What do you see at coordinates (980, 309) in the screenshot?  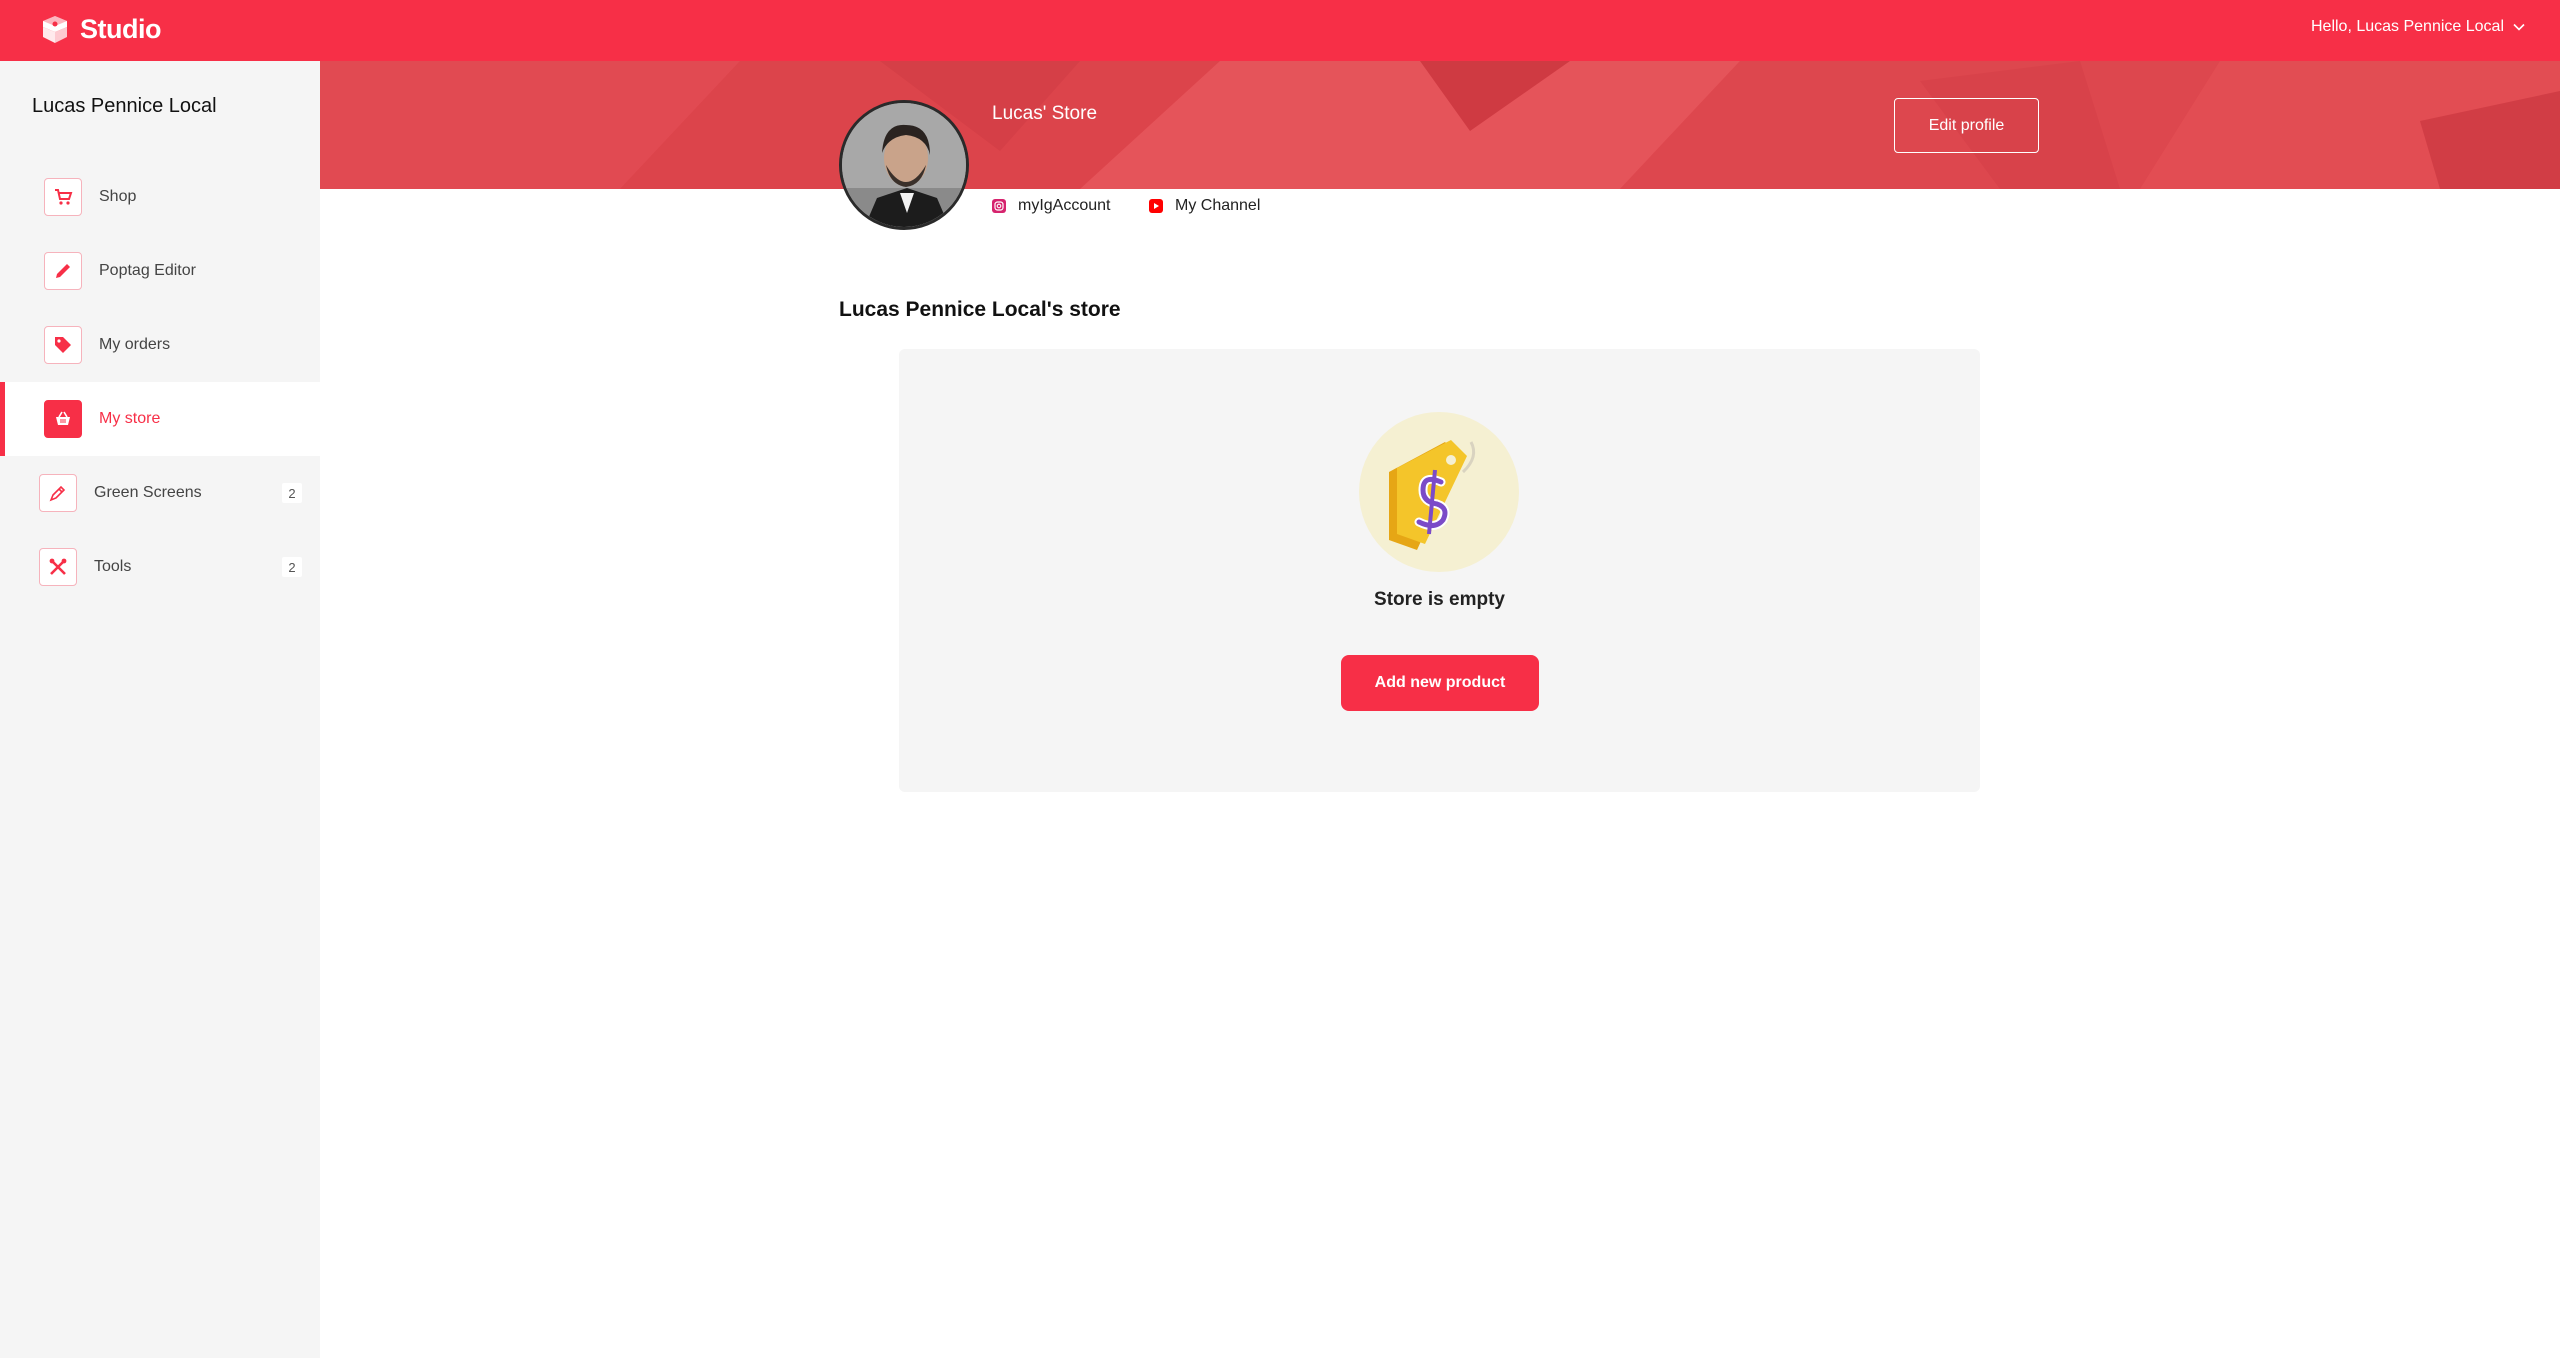 I see `page-title: Lucas Pennice Local's store` at bounding box center [980, 309].